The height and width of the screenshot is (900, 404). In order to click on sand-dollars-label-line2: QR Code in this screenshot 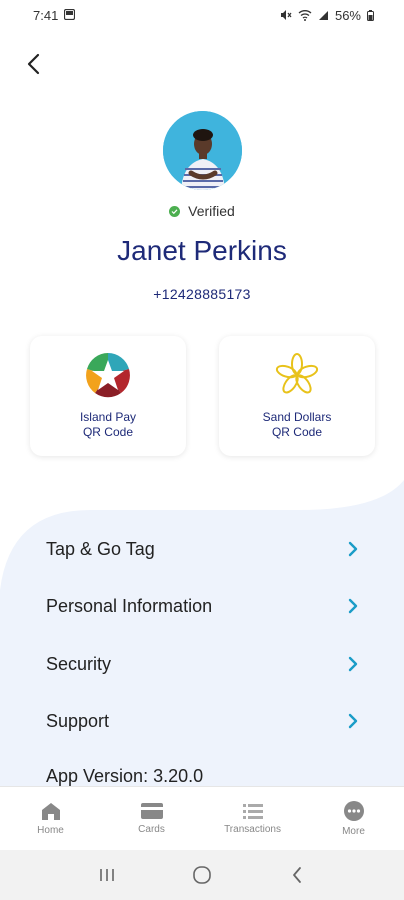, I will do `click(296, 432)`.